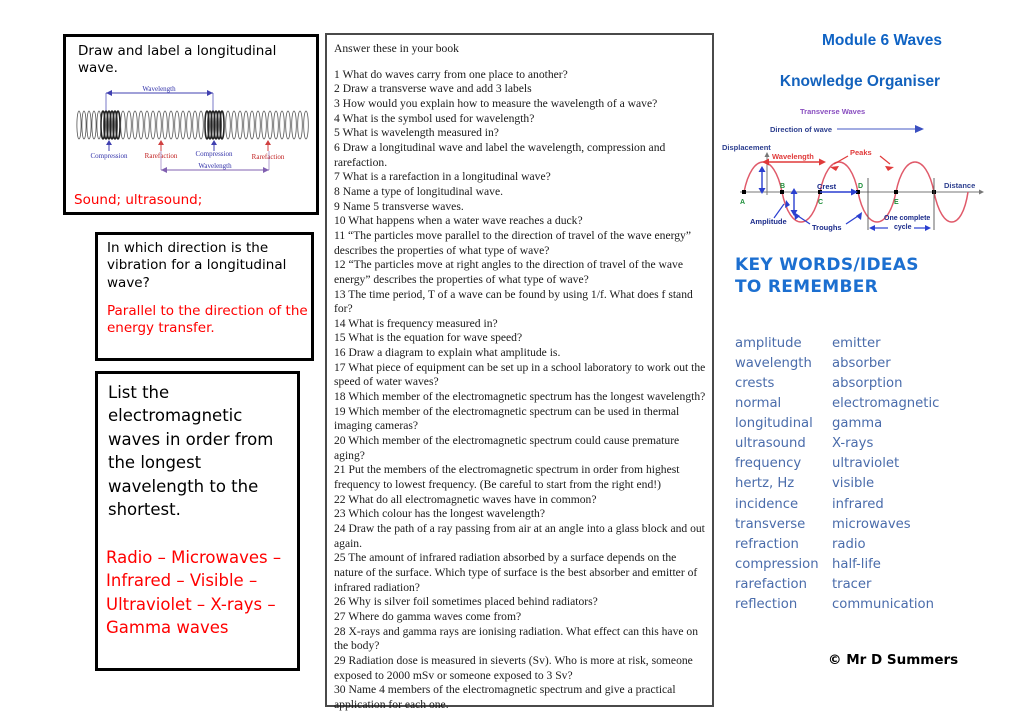  What do you see at coordinates (773, 364) in the screenshot?
I see `keyword: wavelength` at bounding box center [773, 364].